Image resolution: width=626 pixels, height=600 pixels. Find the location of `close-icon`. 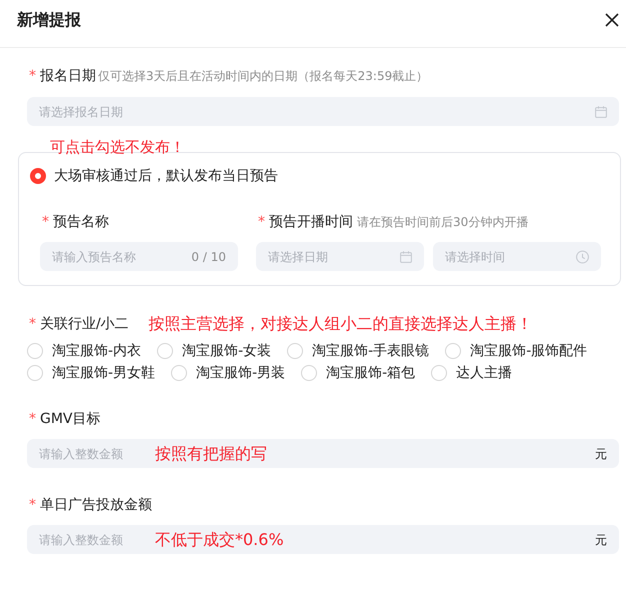

close-icon is located at coordinates (612, 20).